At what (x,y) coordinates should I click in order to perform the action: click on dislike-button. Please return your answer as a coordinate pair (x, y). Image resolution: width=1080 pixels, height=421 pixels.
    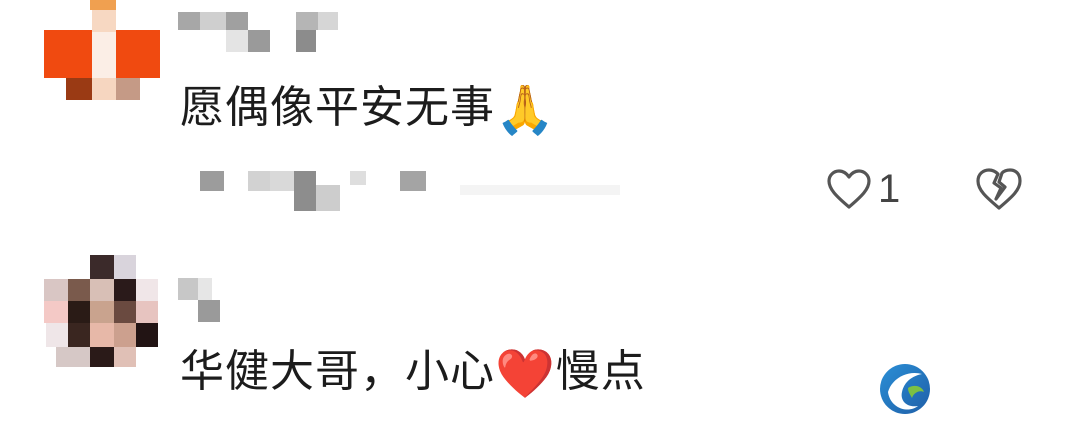
    Looking at the image, I should click on (999, 189).